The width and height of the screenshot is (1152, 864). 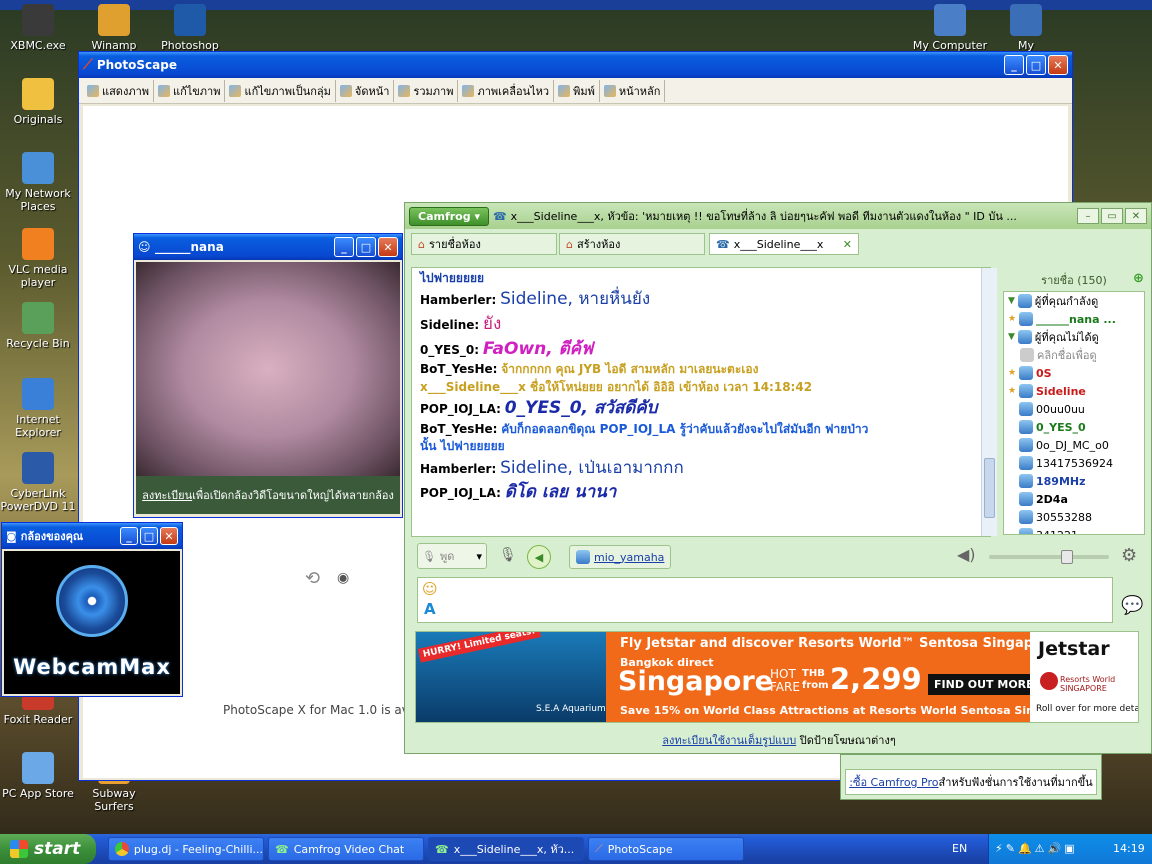 What do you see at coordinates (984, 684) in the screenshot?
I see `find-out-more-button: FIND OUT MORE` at bounding box center [984, 684].